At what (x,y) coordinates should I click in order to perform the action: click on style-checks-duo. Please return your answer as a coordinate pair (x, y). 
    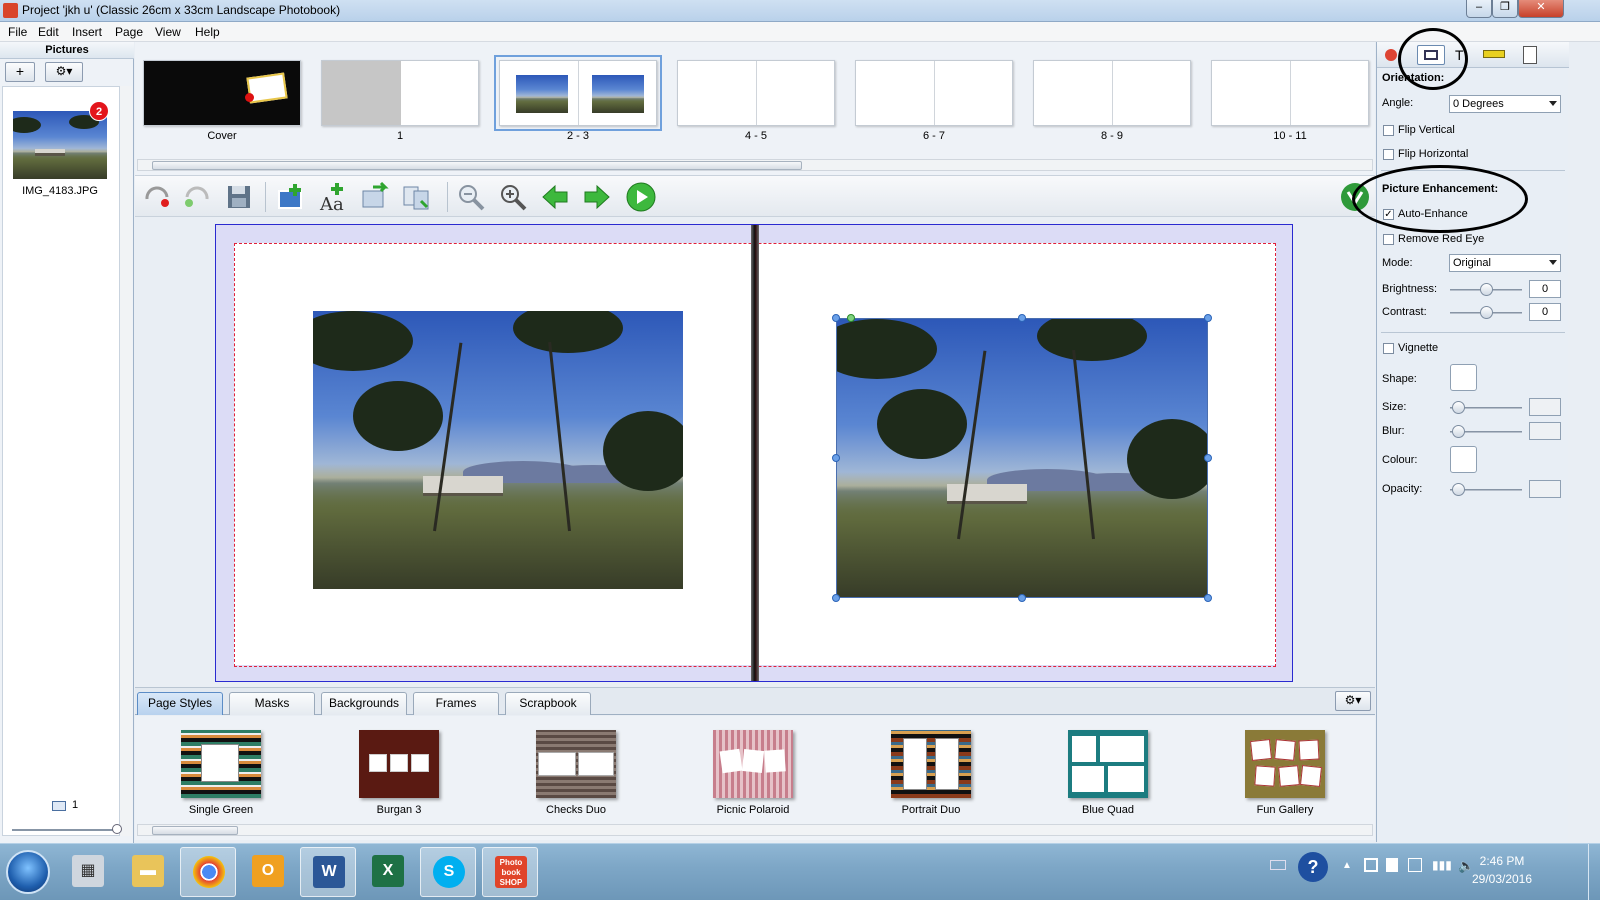
    Looking at the image, I should click on (576, 764).